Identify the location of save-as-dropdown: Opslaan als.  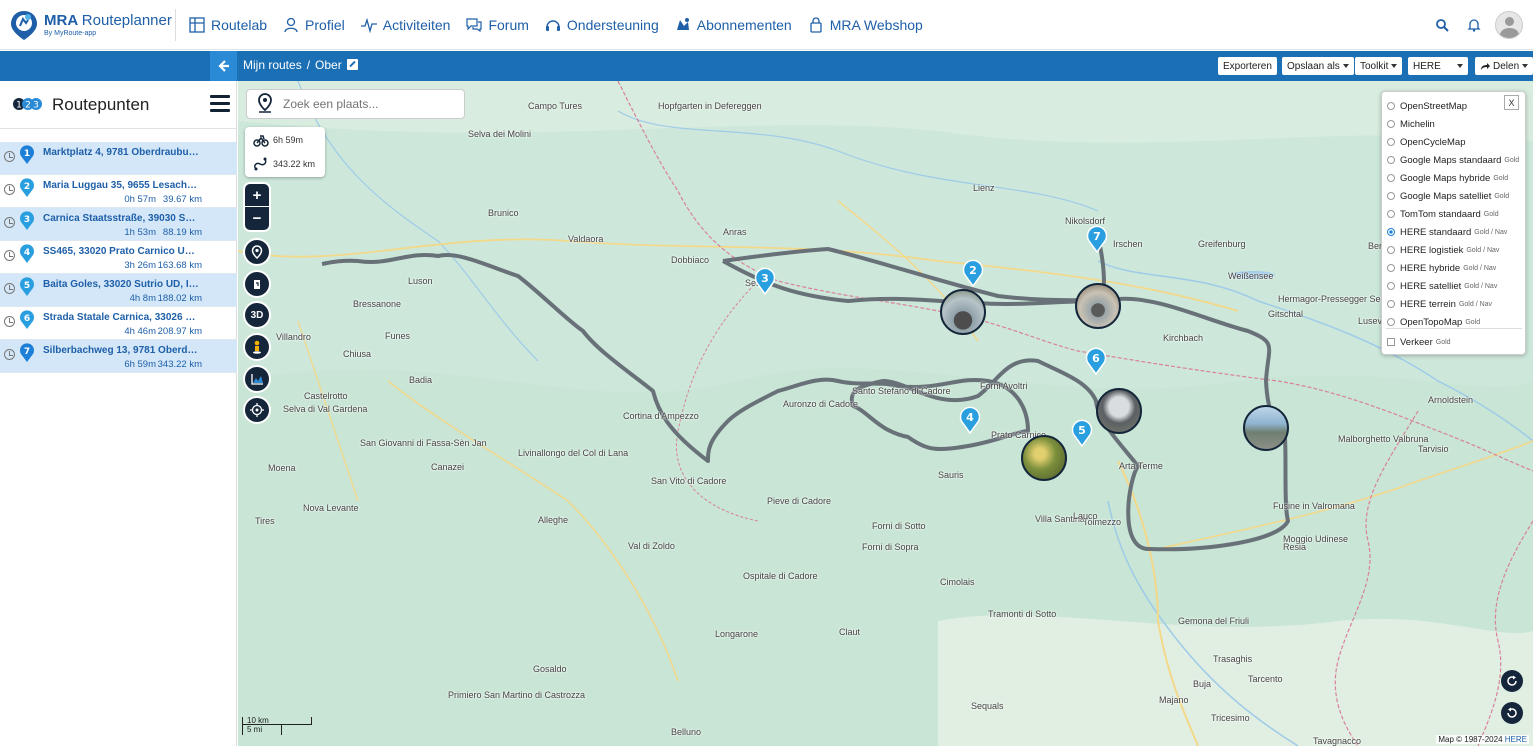
(1318, 66).